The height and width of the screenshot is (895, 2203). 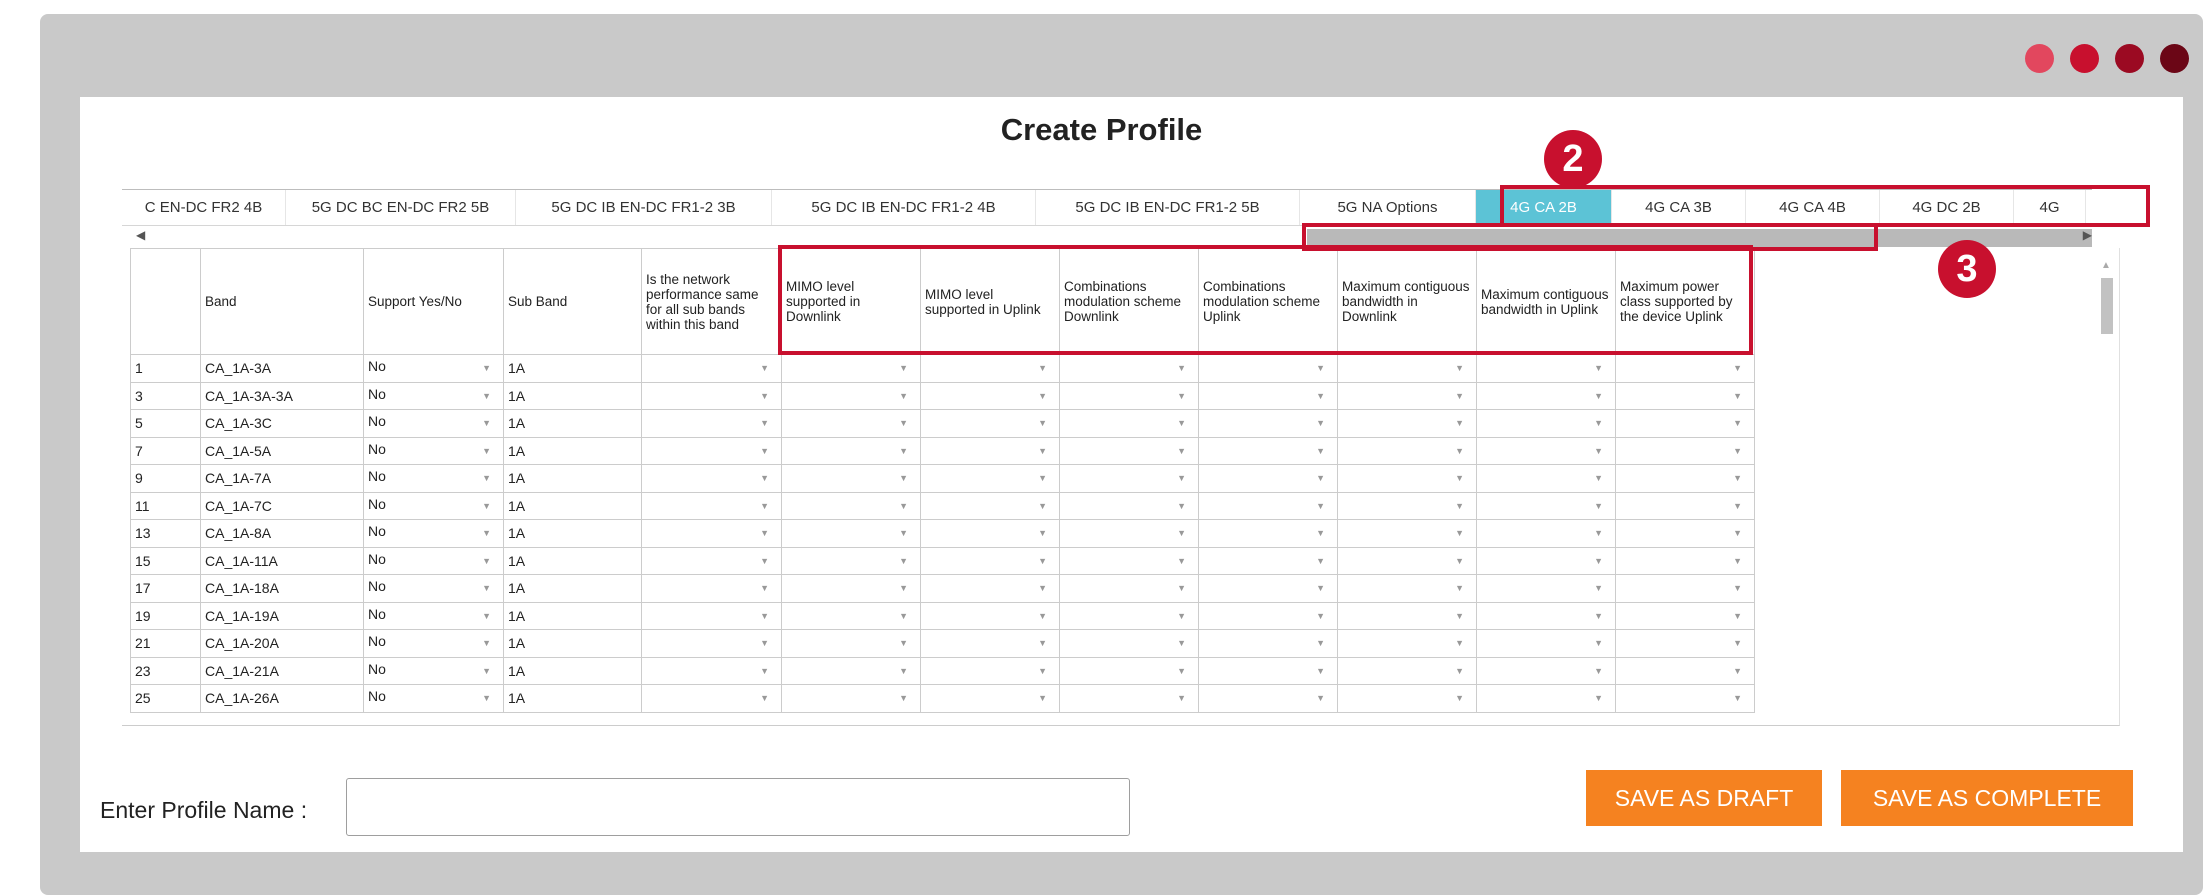 What do you see at coordinates (1813, 207) in the screenshot?
I see `tab-4g-ca-4b: 4G CA 4B` at bounding box center [1813, 207].